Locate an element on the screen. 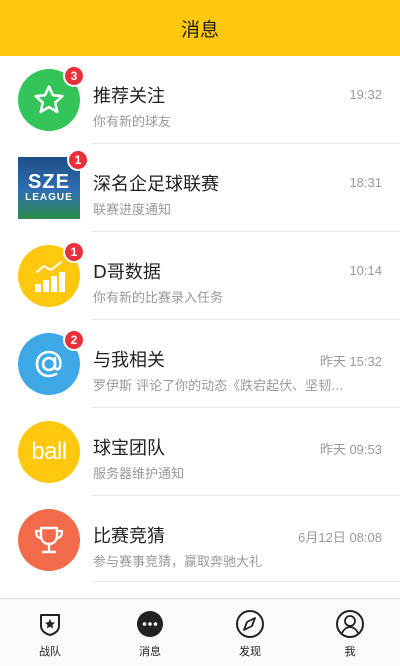 The image size is (400, 666). message-time: 6月12日 08:08 is located at coordinates (340, 537).